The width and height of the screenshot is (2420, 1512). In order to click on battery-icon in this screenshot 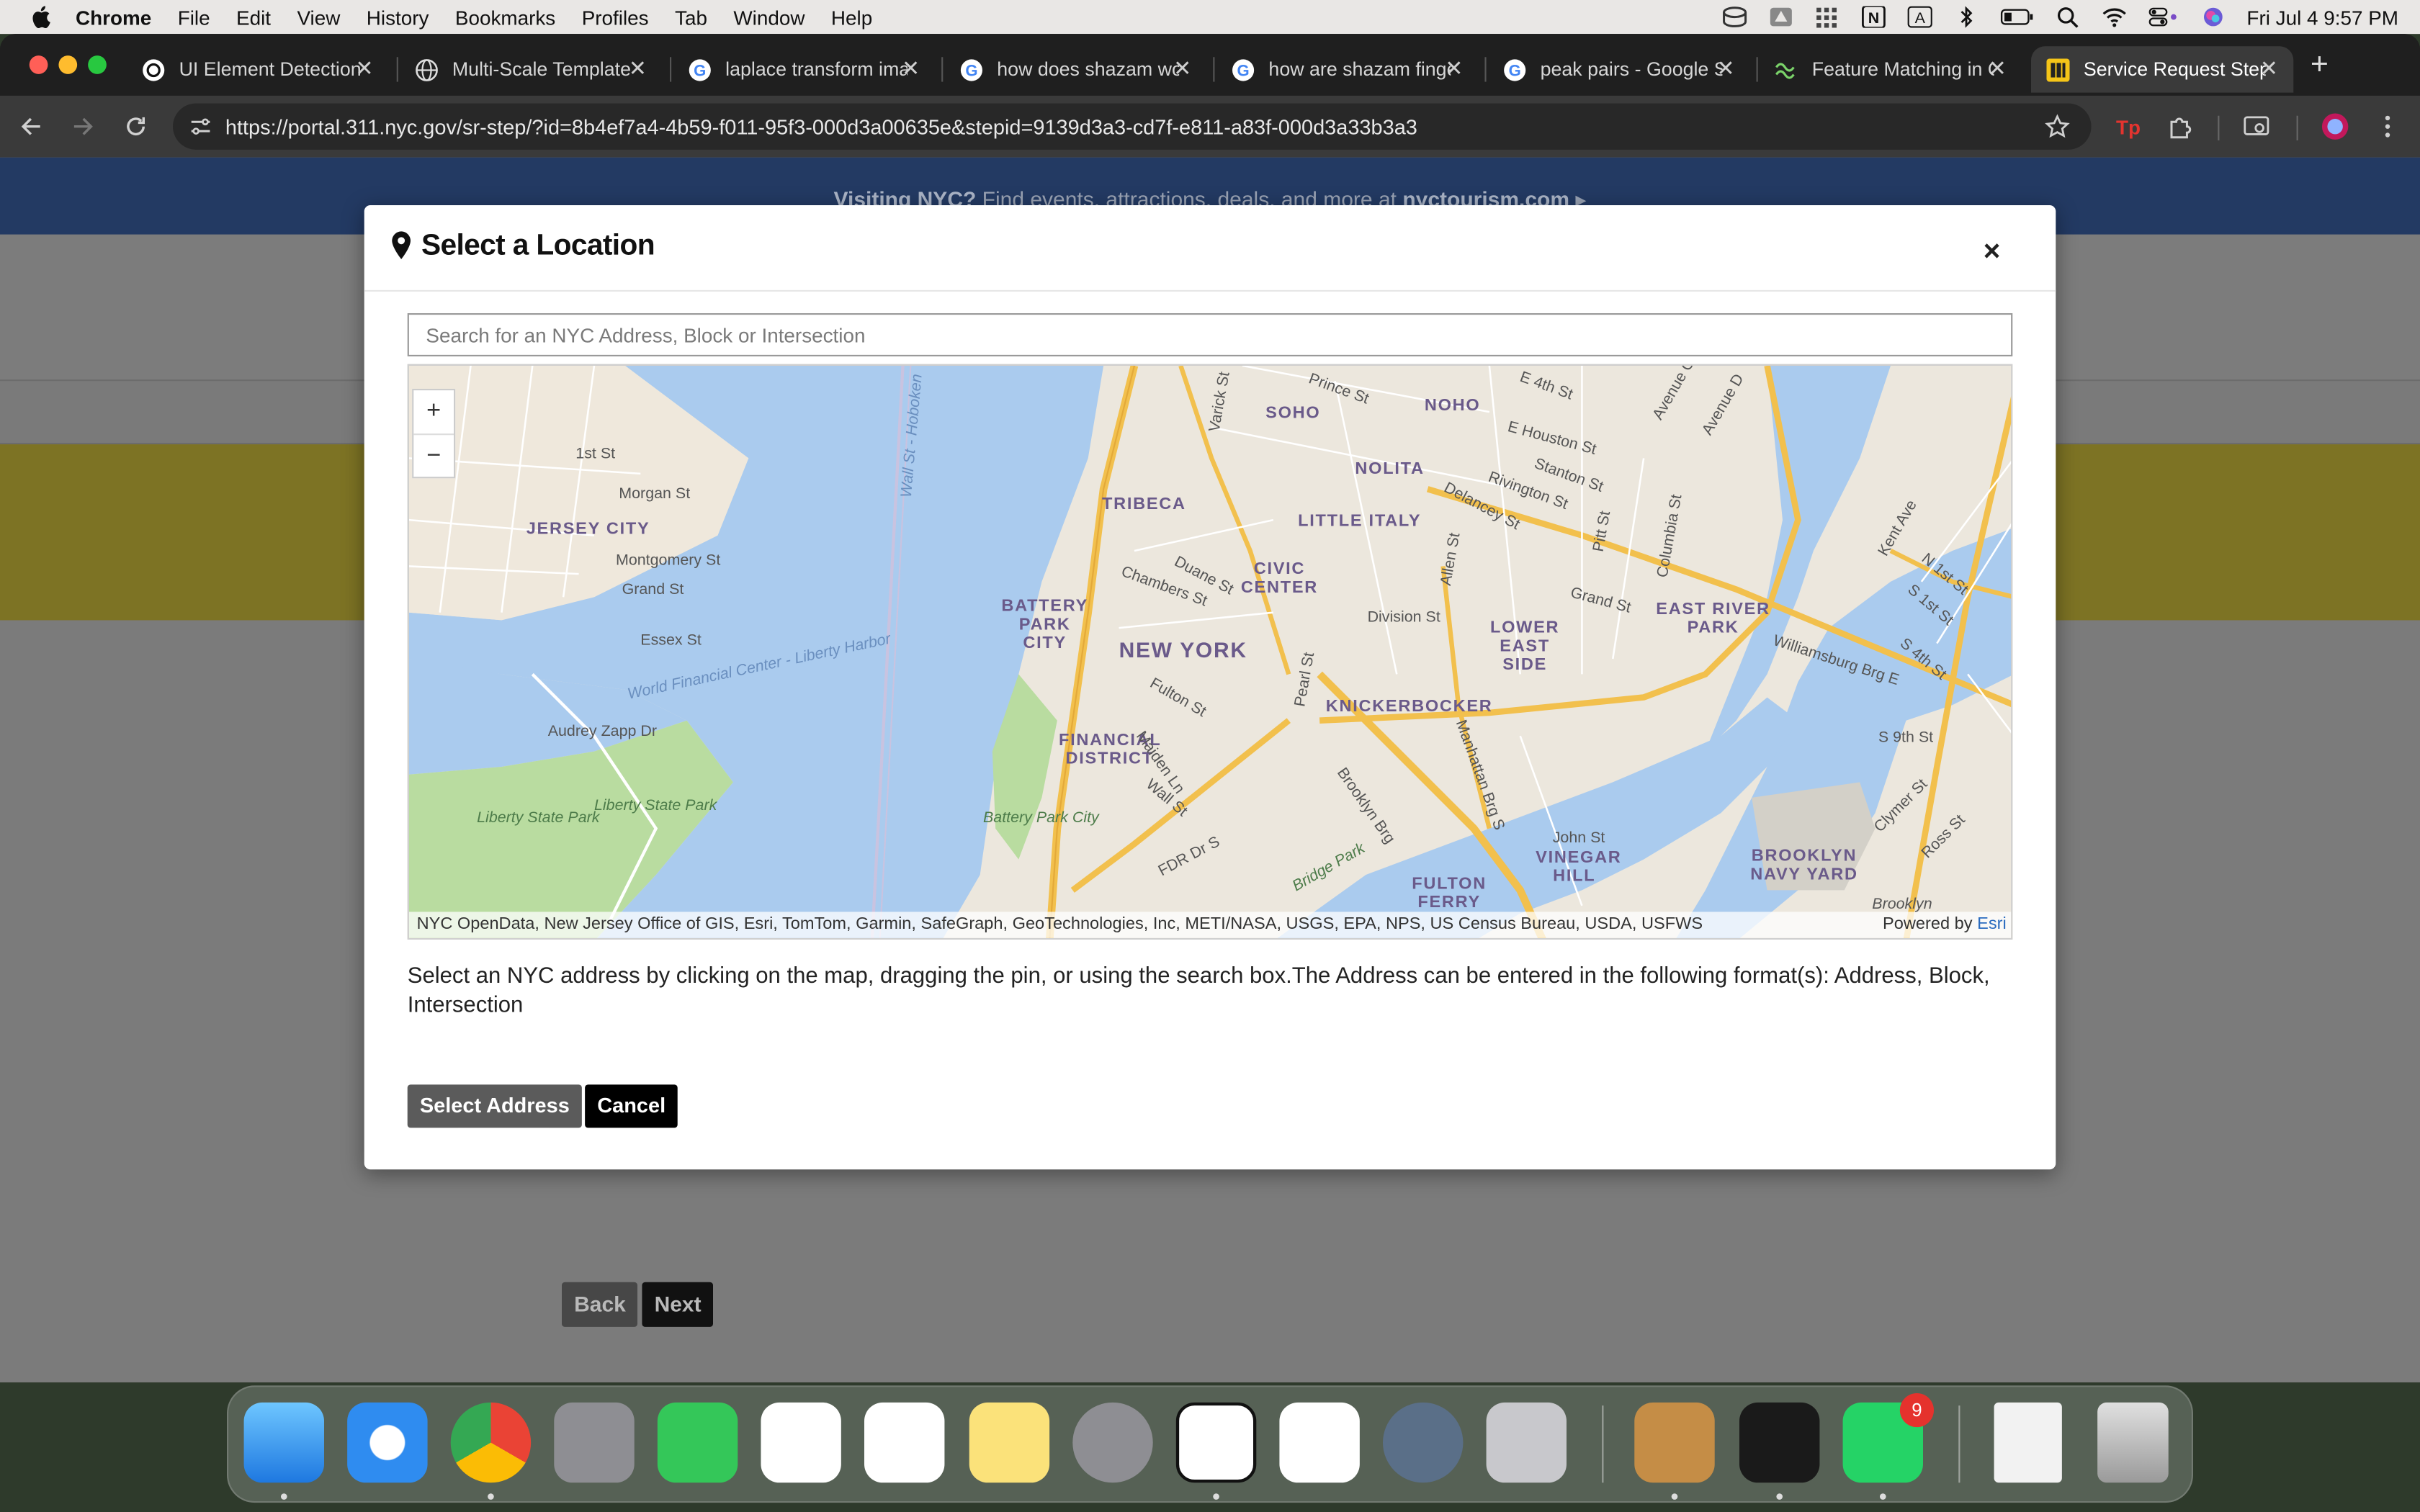, I will do `click(2017, 17)`.